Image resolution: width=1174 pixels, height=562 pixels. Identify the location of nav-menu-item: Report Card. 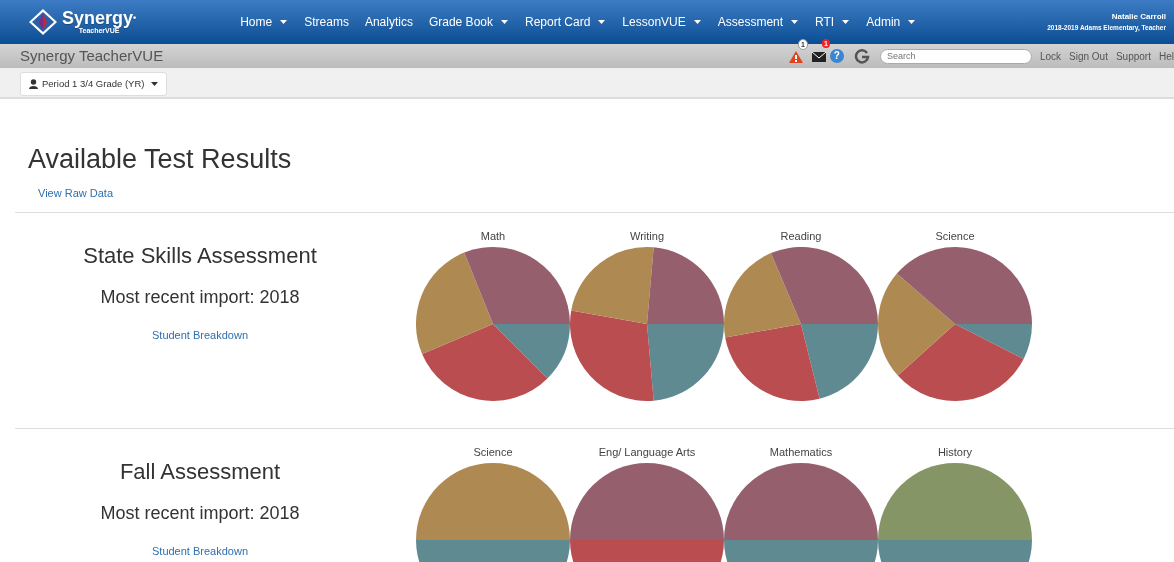
(566, 22).